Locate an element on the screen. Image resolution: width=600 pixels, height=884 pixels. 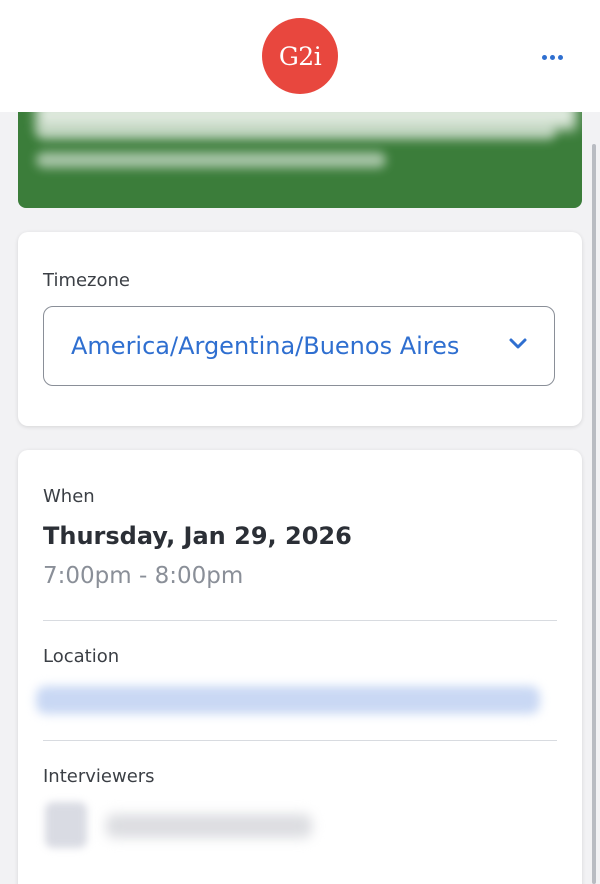
location-link-redacted is located at coordinates (288, 700).